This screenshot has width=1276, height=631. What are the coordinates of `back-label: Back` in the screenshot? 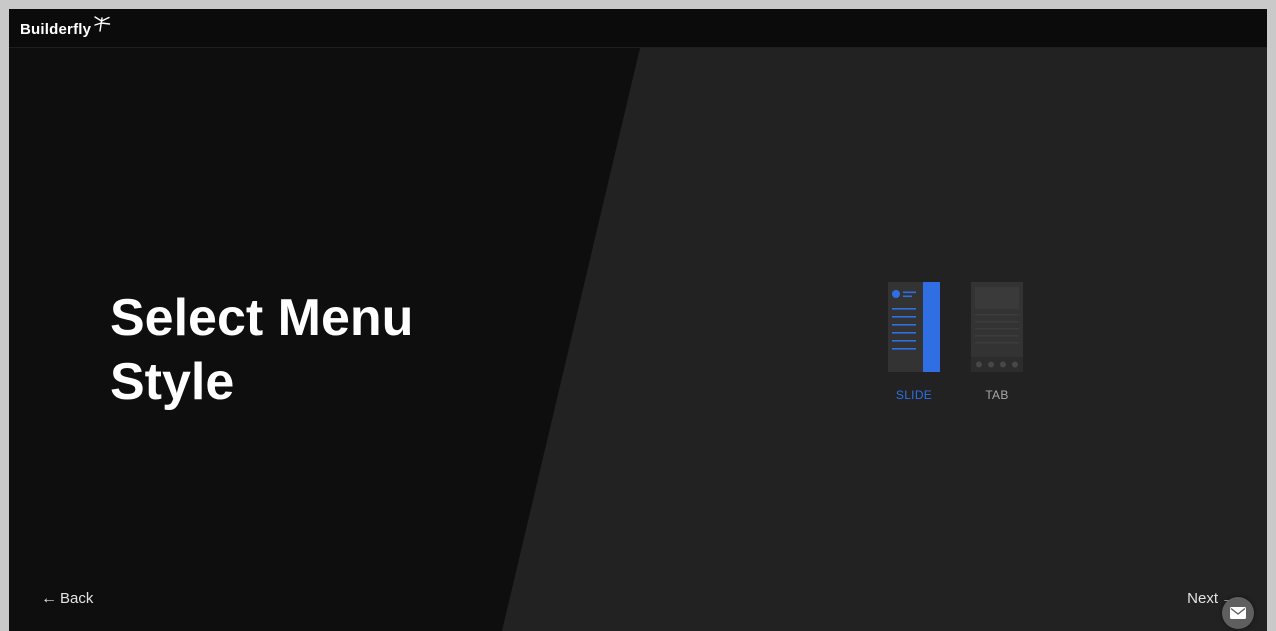 It's located at (77, 598).